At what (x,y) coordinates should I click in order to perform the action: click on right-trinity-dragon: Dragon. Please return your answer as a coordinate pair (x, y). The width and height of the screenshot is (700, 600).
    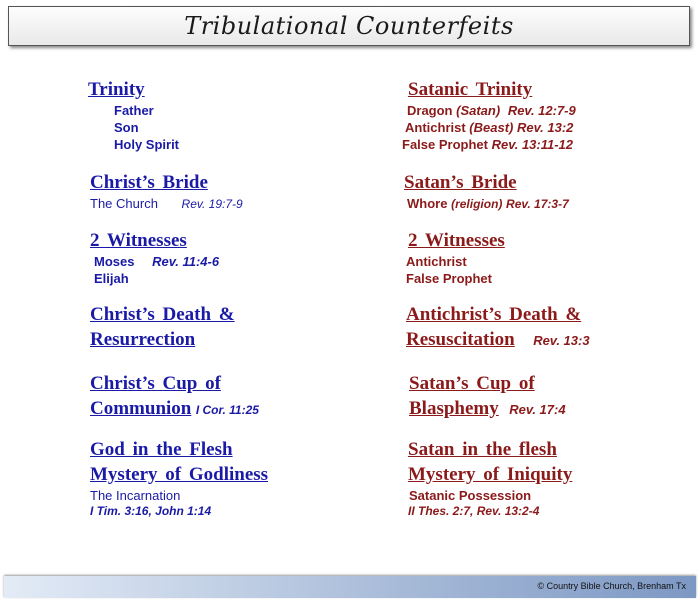
    Looking at the image, I should click on (430, 110).